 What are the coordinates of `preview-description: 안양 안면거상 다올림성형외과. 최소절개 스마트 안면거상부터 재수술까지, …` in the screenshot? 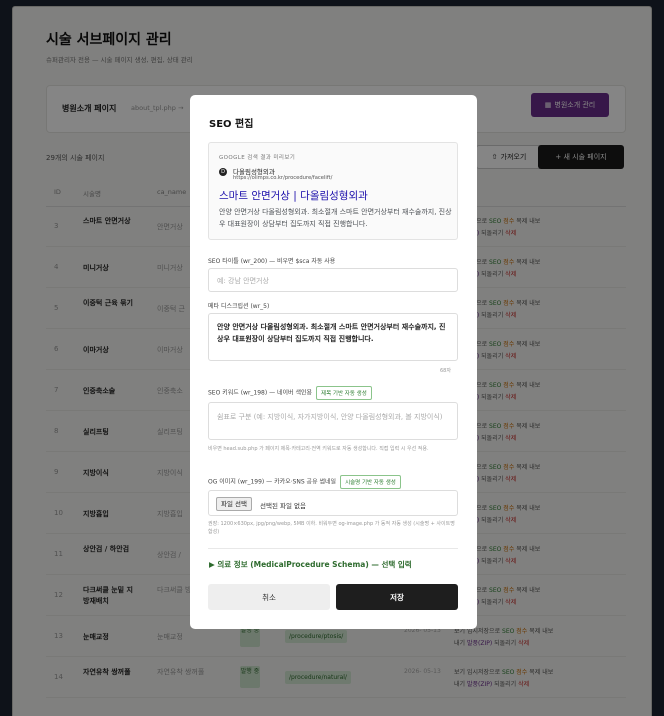 It's located at (335, 218).